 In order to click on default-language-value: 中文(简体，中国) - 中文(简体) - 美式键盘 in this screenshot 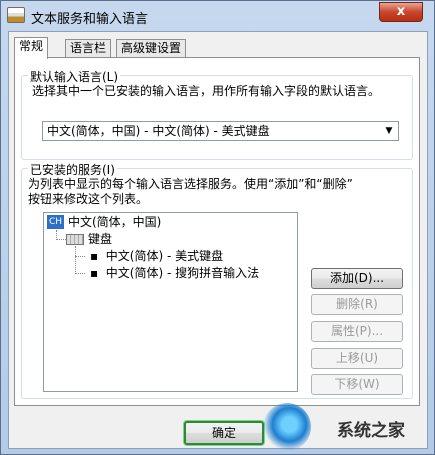, I will do `click(158, 131)`.